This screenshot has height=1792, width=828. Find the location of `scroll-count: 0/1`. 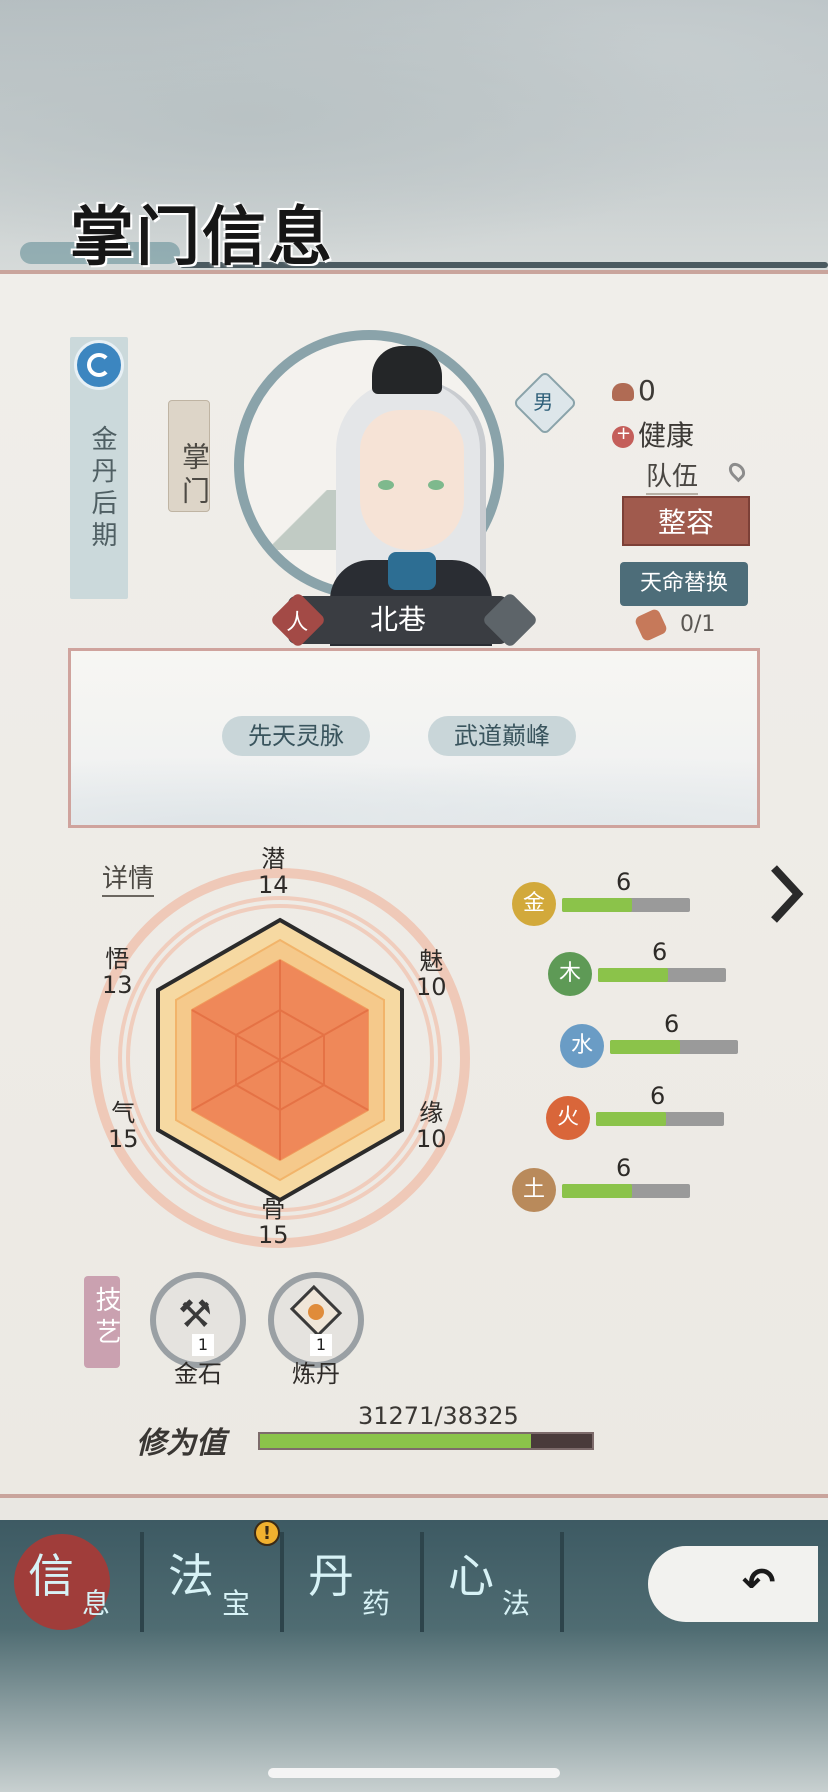

scroll-count: 0/1 is located at coordinates (698, 624).